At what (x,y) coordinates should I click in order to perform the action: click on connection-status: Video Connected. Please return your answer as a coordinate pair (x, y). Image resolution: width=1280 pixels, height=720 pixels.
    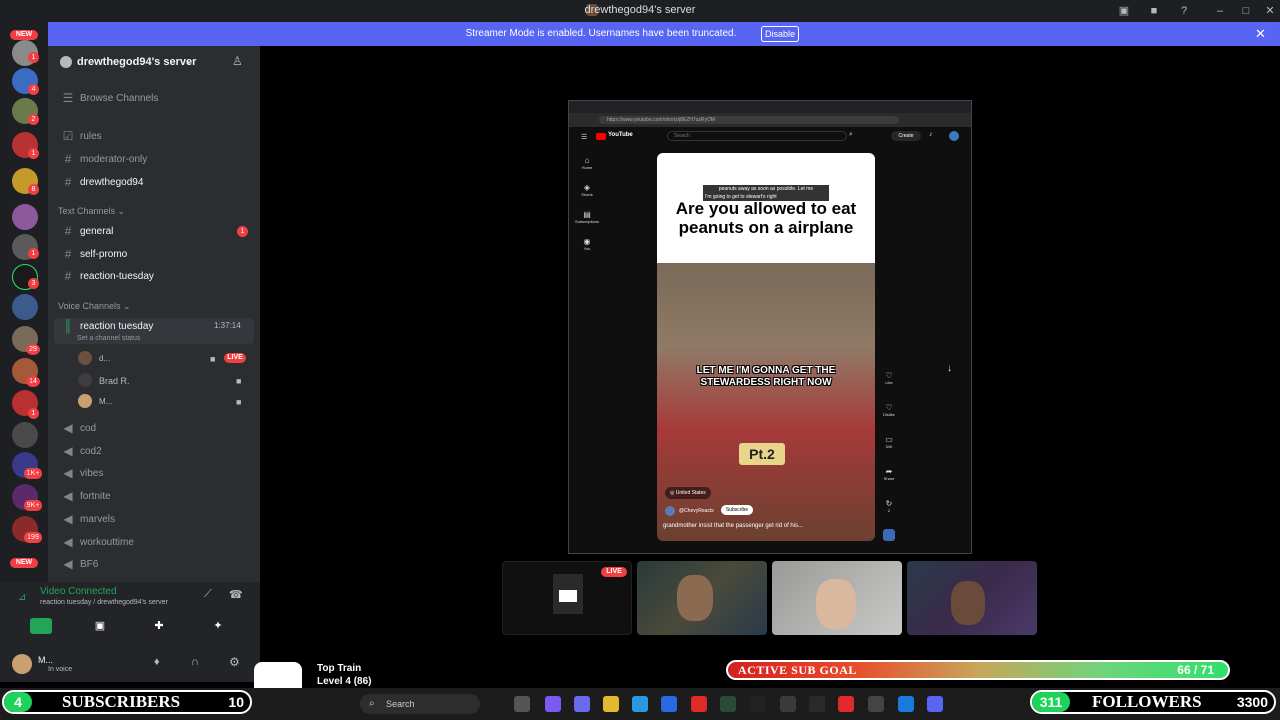
    Looking at the image, I should click on (78, 591).